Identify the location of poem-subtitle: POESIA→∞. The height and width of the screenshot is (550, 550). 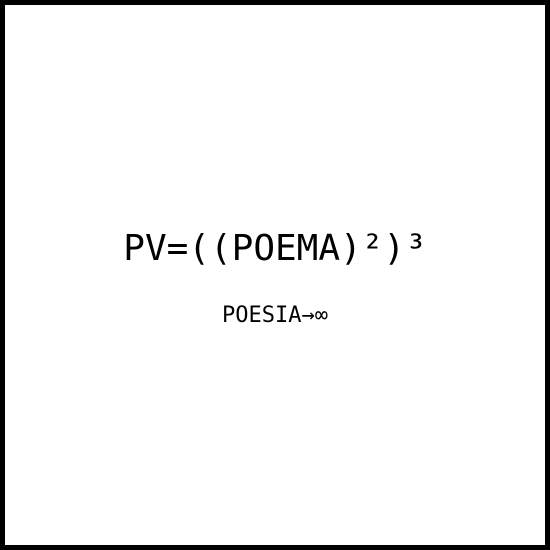
(275, 315).